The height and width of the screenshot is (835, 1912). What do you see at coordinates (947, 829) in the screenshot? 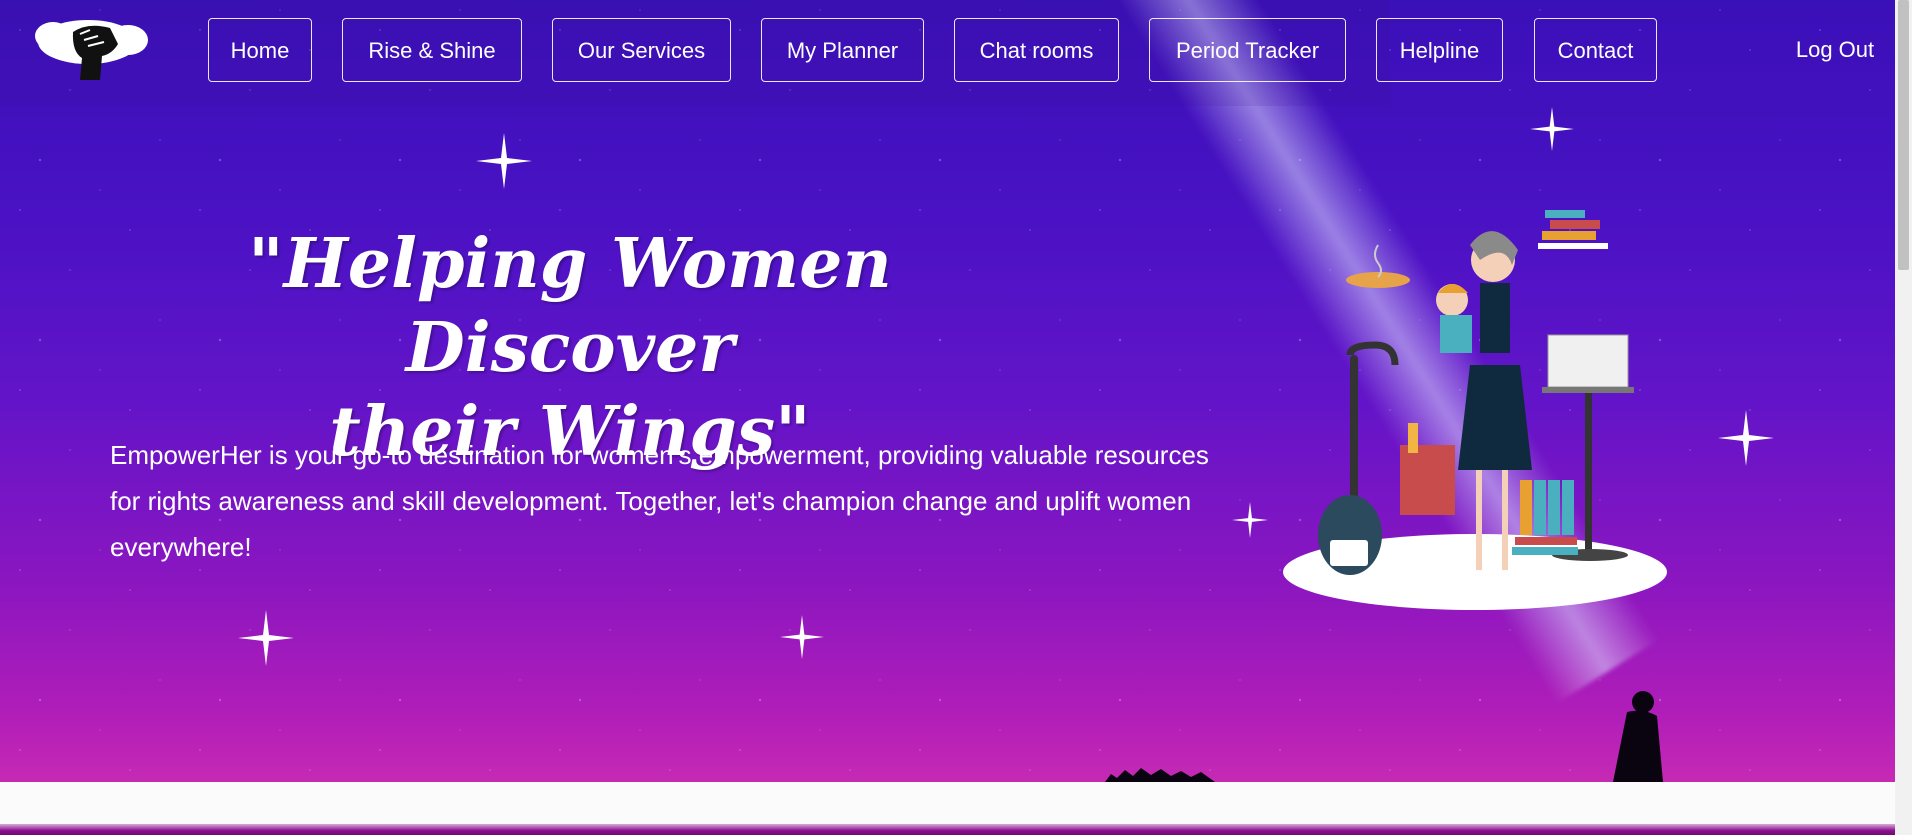
I see `section-divider` at bounding box center [947, 829].